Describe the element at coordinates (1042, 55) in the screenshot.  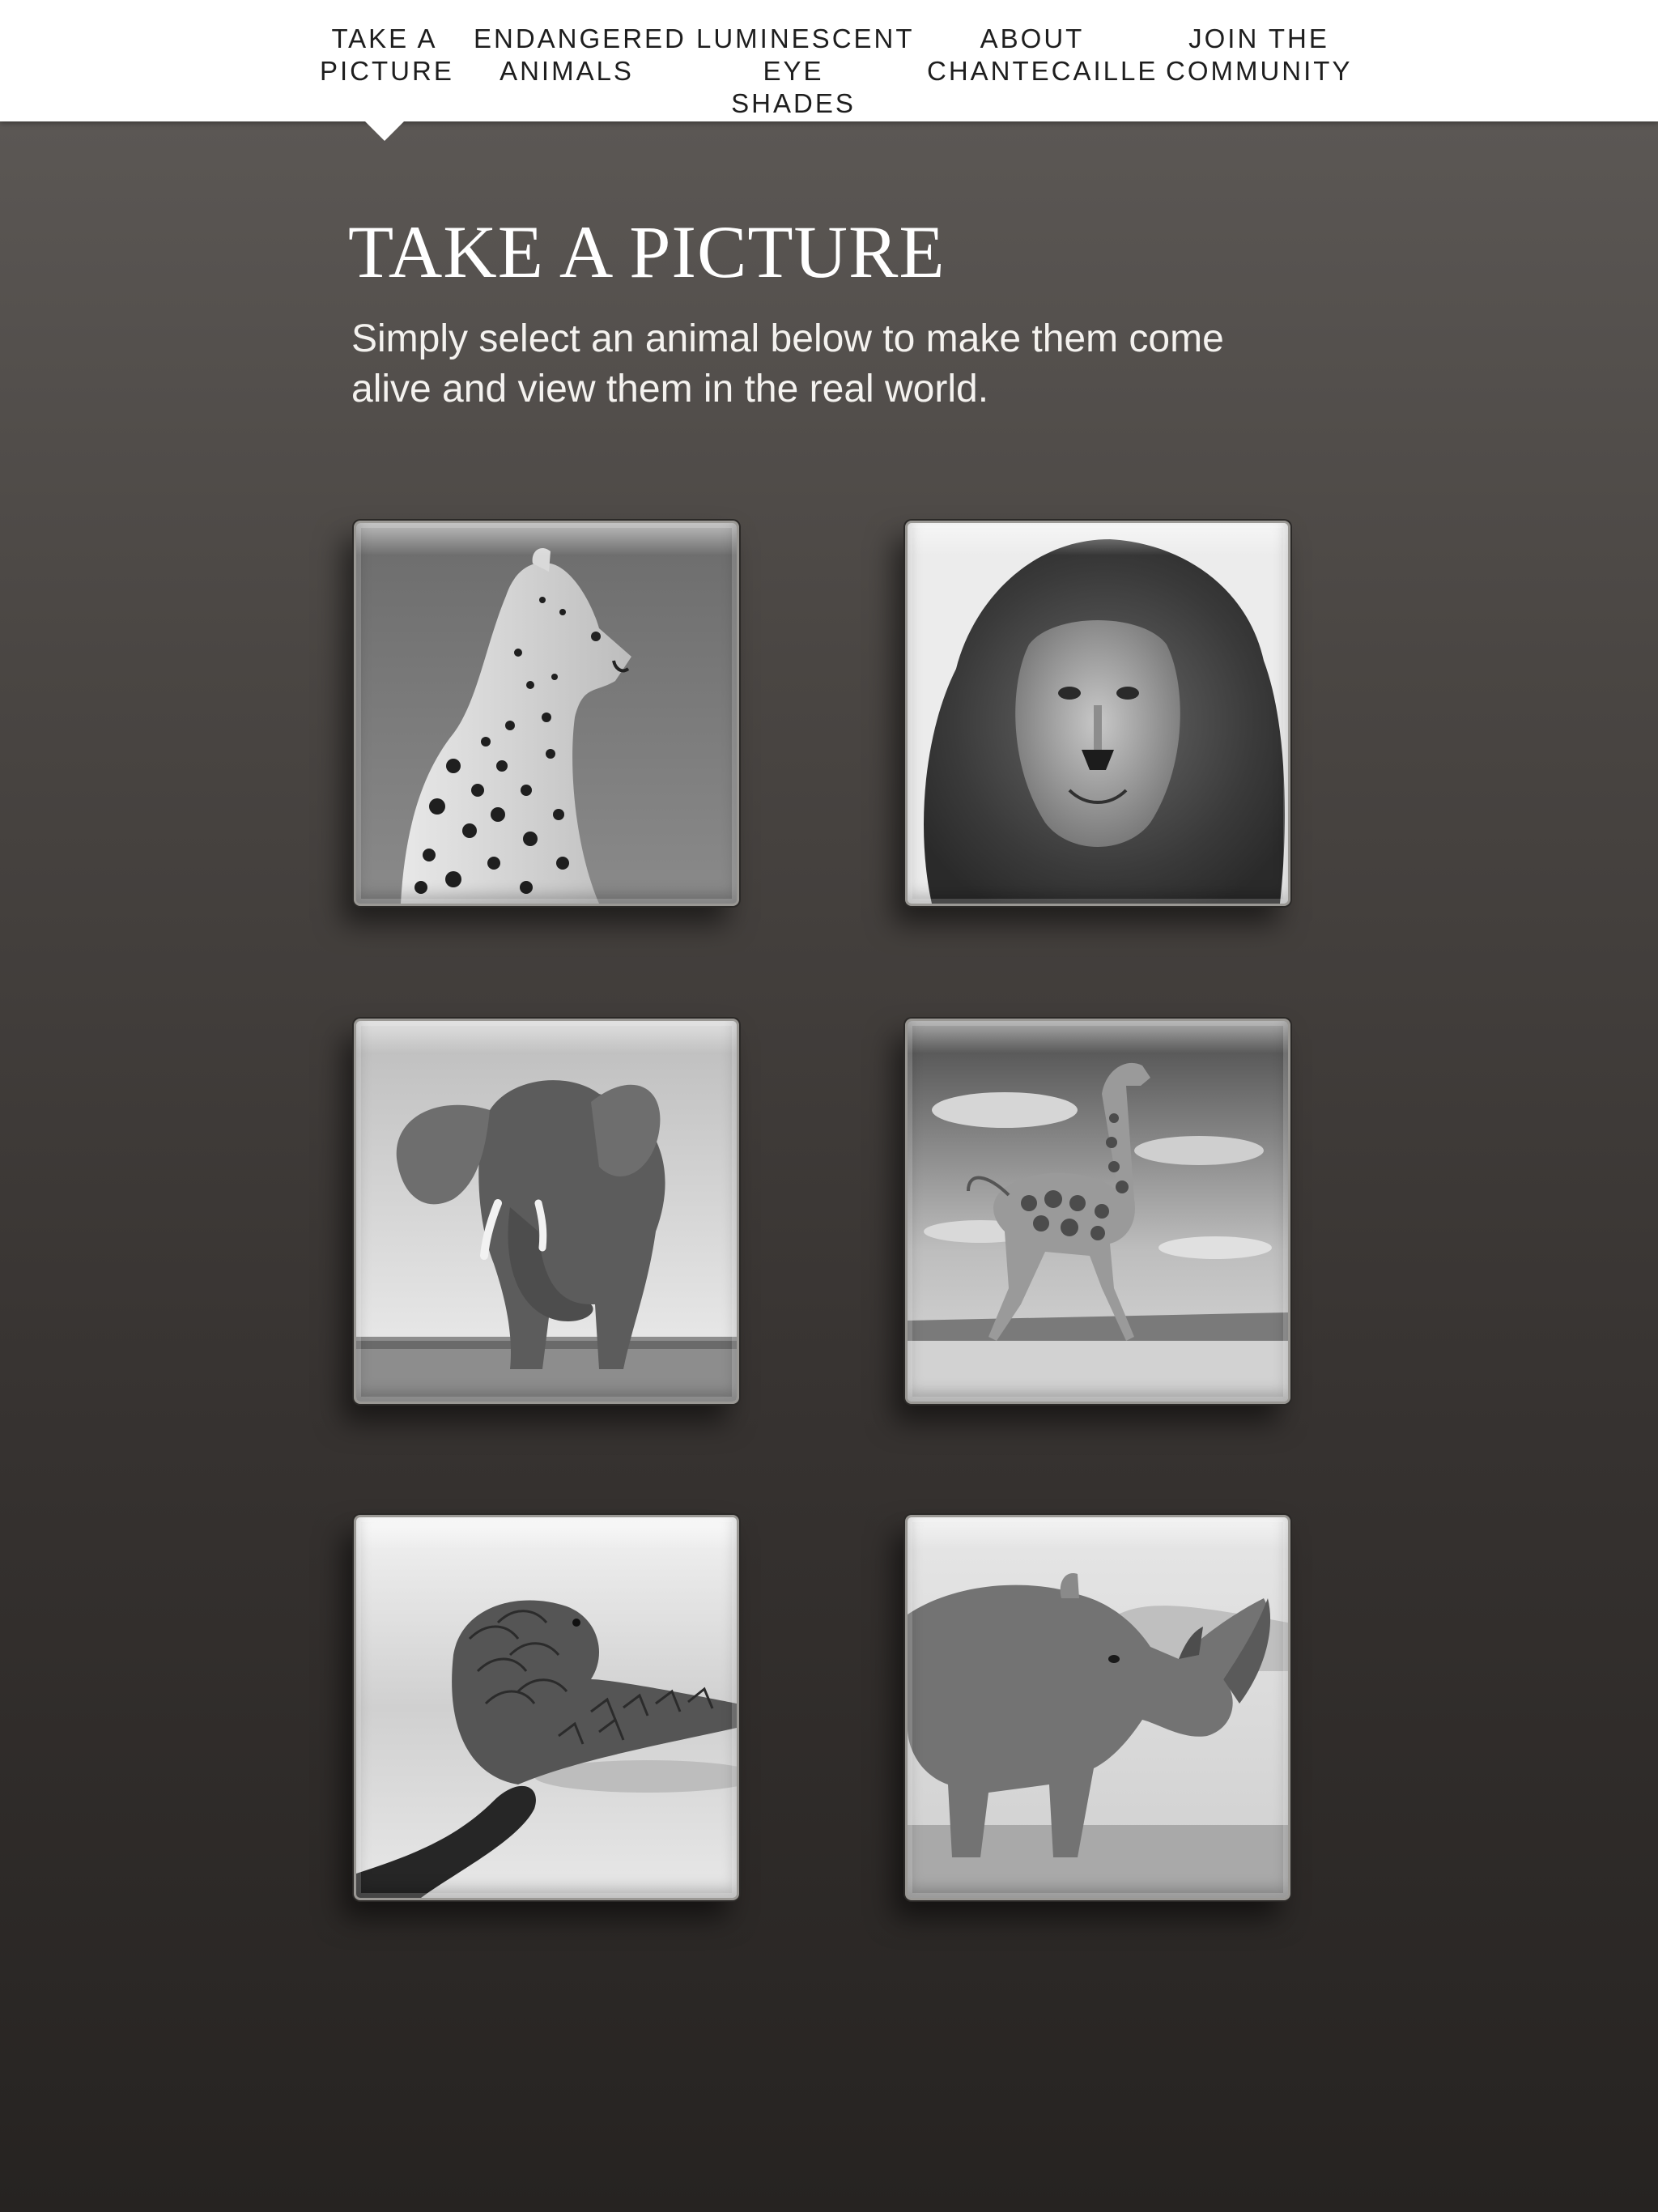
I see `nav-item-about-chantecaille: ABOUT CHANTECAILLE` at that location.